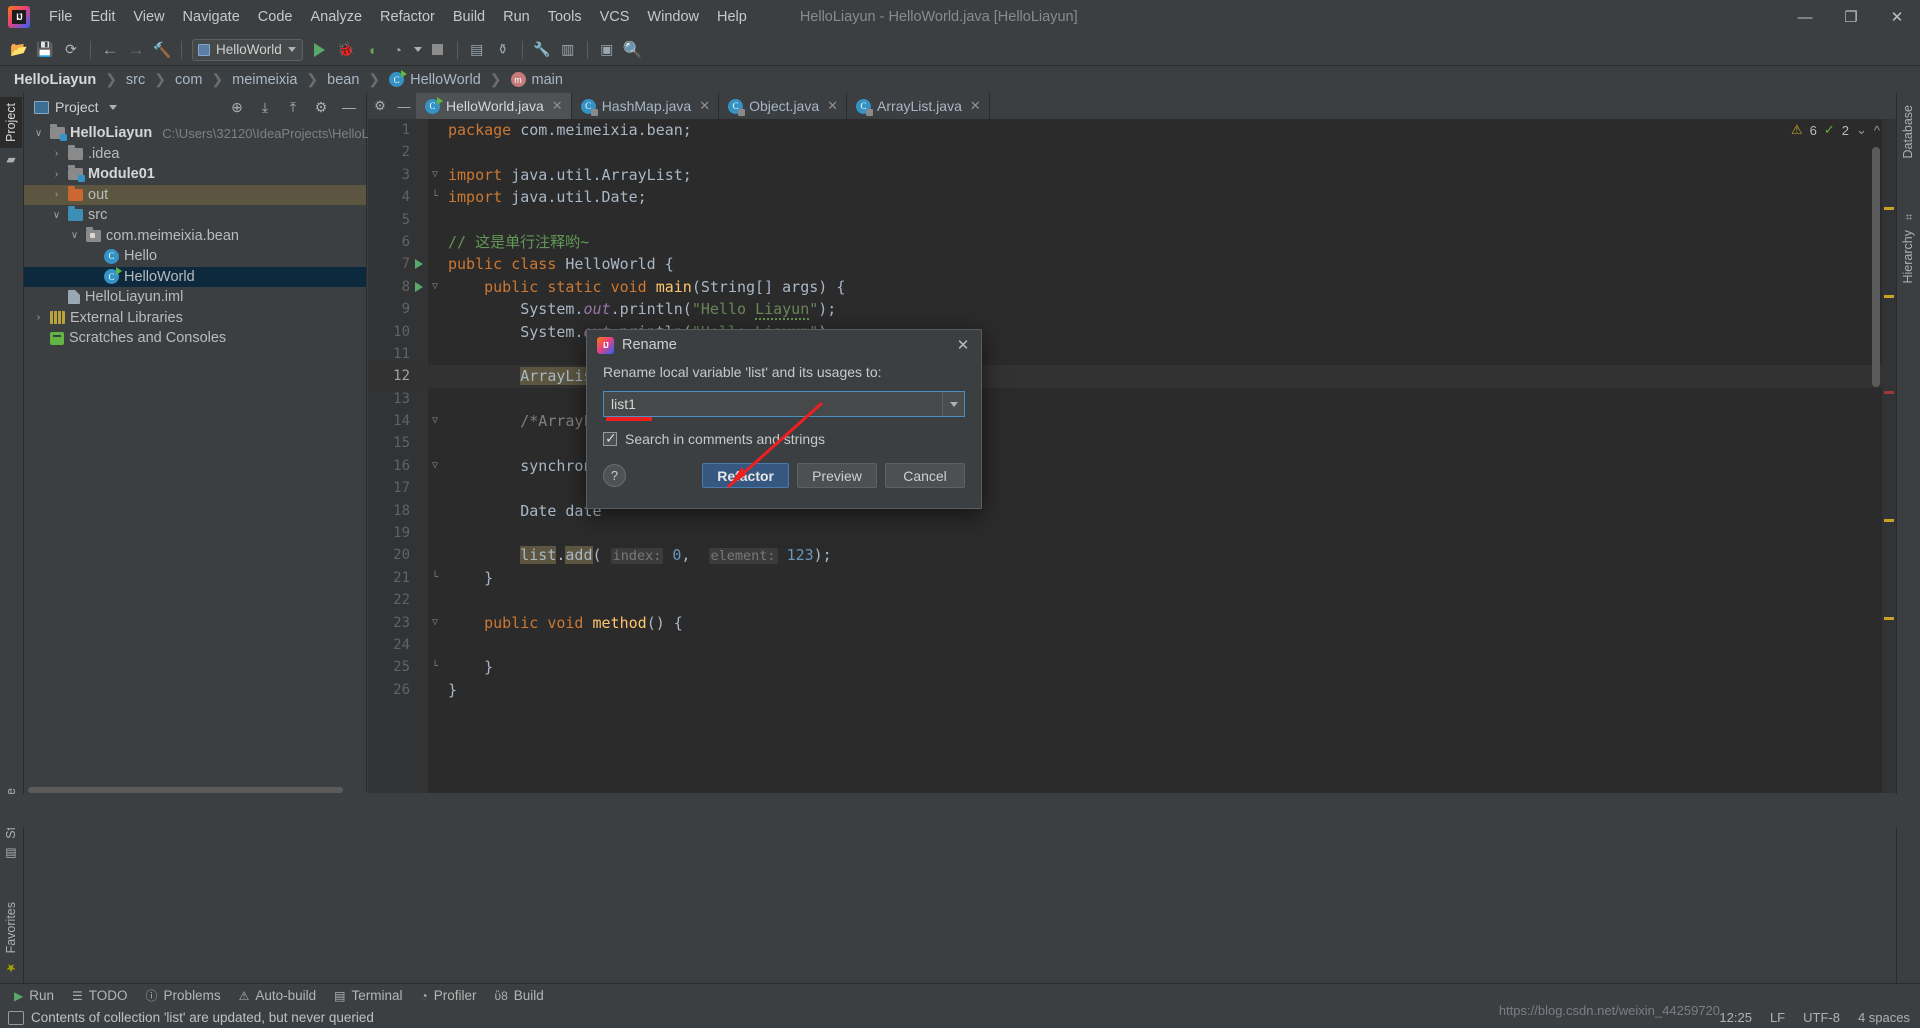  I want to click on code-line: 4 └ import java.util.Date;, so click(1132, 197).